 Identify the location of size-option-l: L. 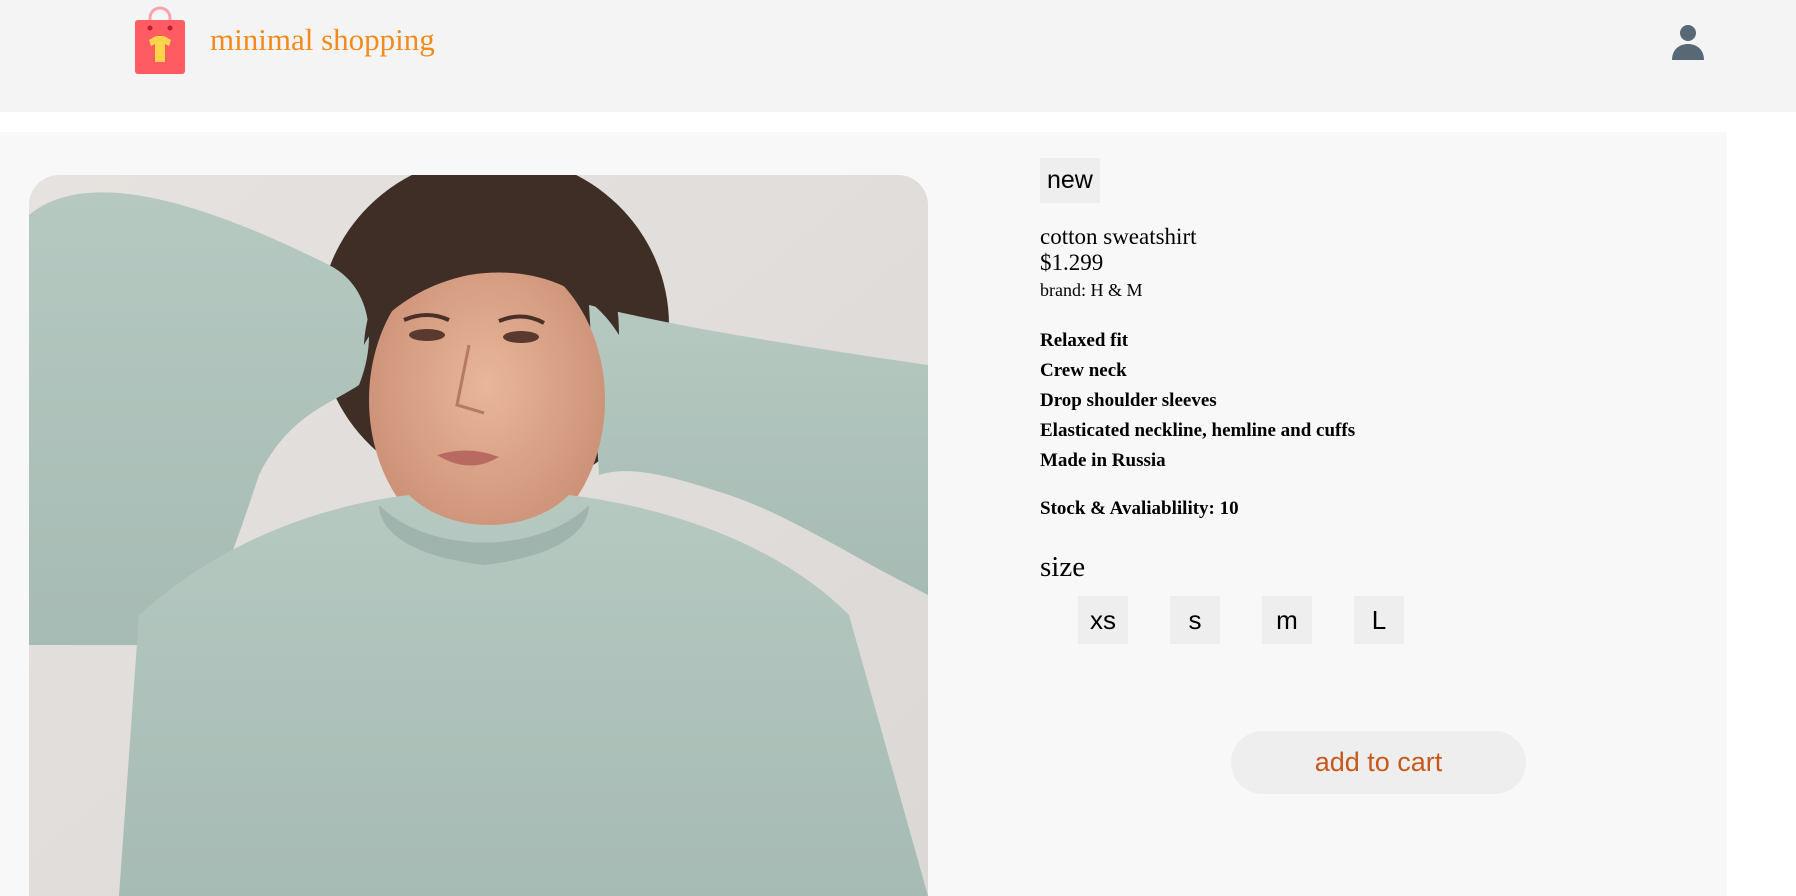
(1379, 620).